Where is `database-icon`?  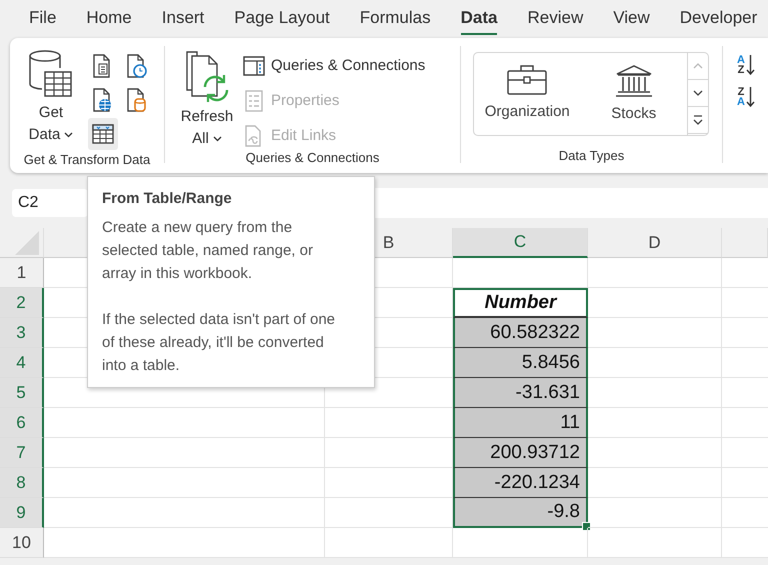
database-icon is located at coordinates (51, 75).